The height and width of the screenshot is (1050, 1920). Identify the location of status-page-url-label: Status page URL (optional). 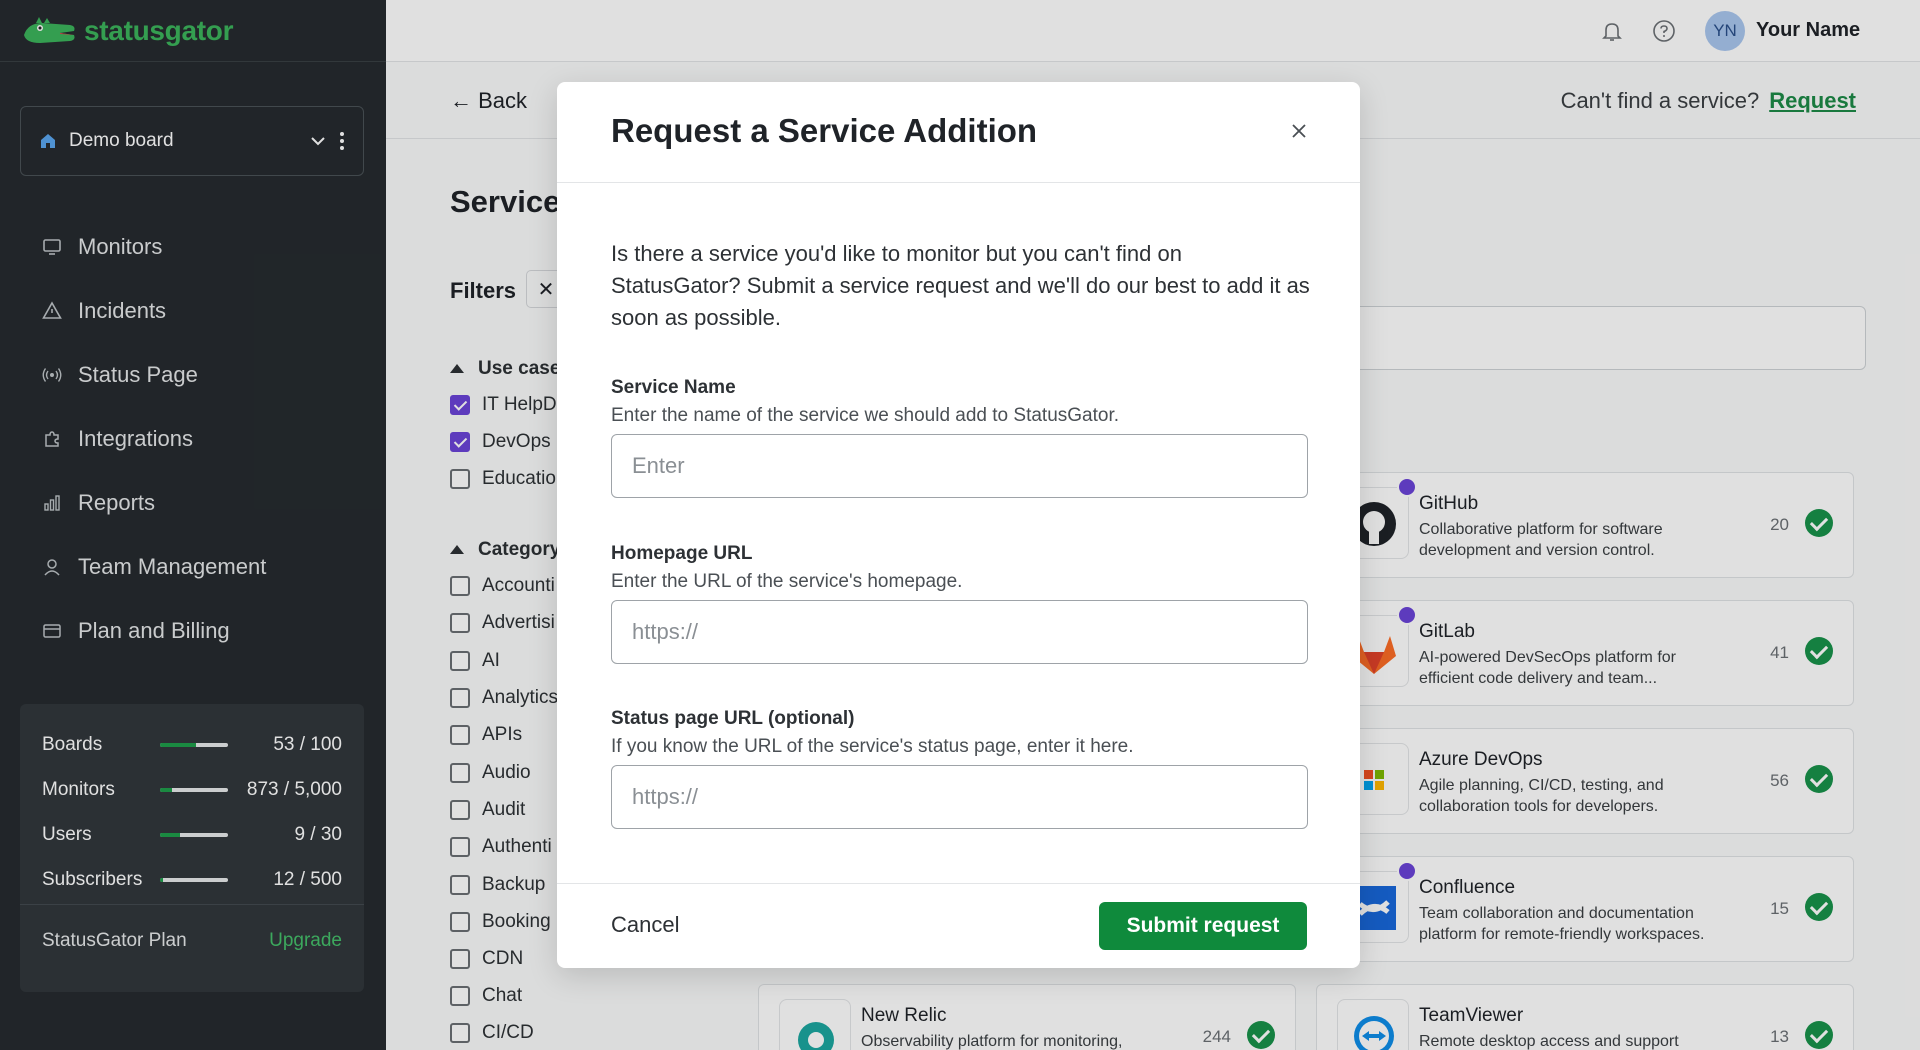
(733, 718).